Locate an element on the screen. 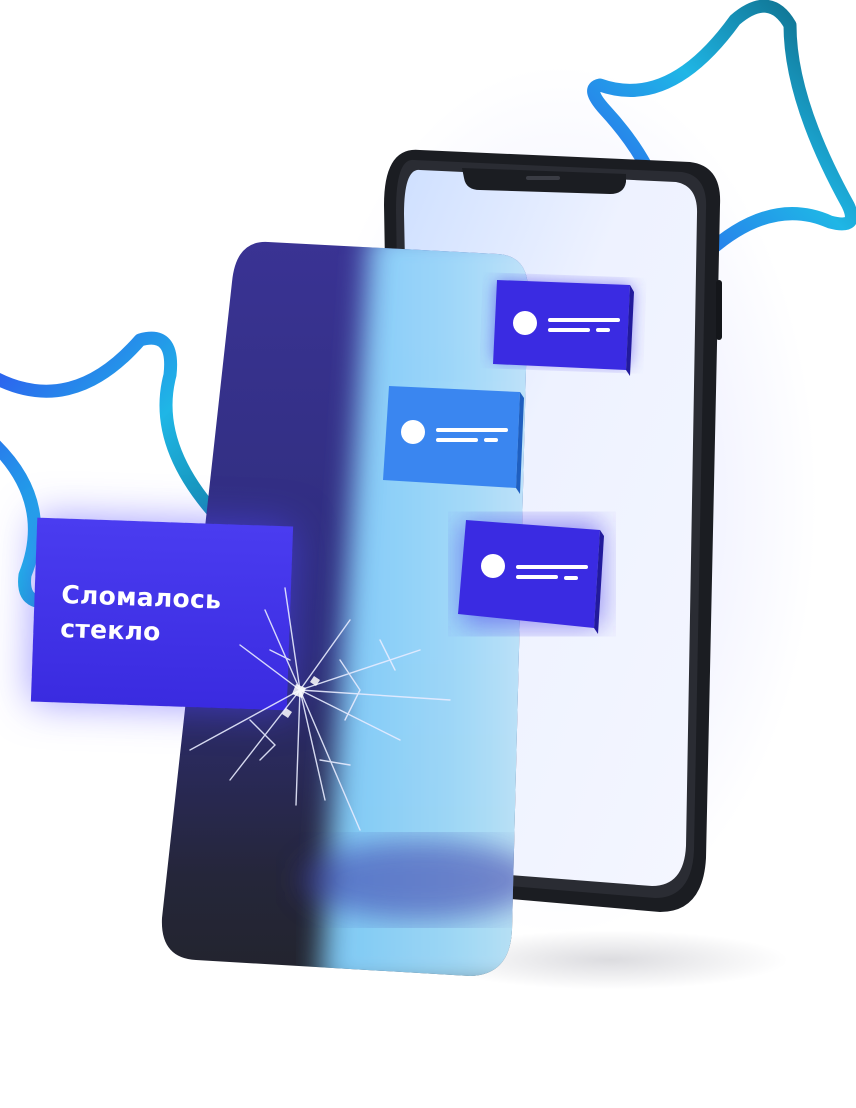 The image size is (856, 1108). glass-crack is located at coordinates (320, 709).